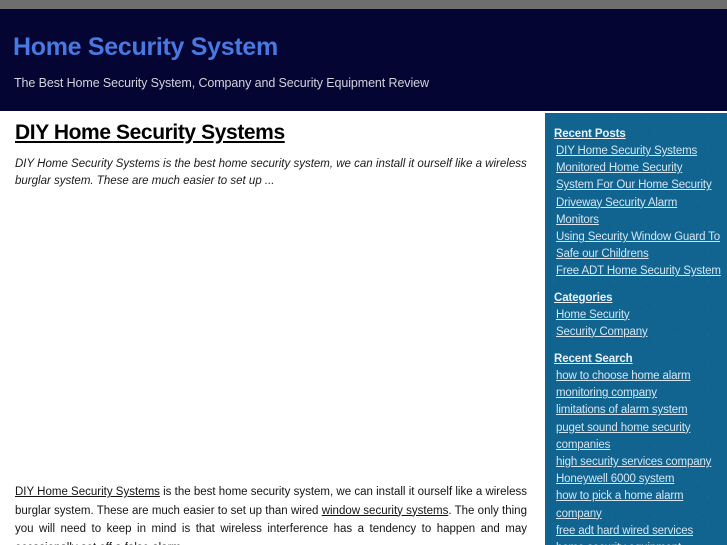 The height and width of the screenshot is (545, 727). I want to click on categories-list: Home Security Security Company, so click(636, 323).